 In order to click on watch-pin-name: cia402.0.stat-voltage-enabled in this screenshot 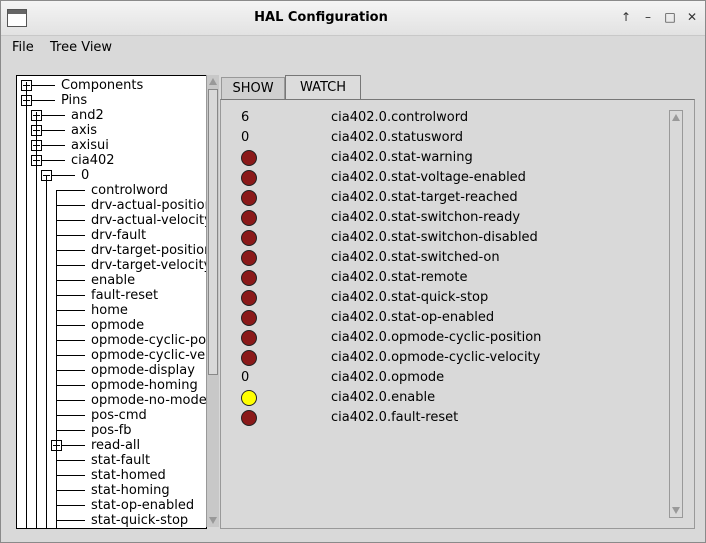, I will do `click(428, 177)`.